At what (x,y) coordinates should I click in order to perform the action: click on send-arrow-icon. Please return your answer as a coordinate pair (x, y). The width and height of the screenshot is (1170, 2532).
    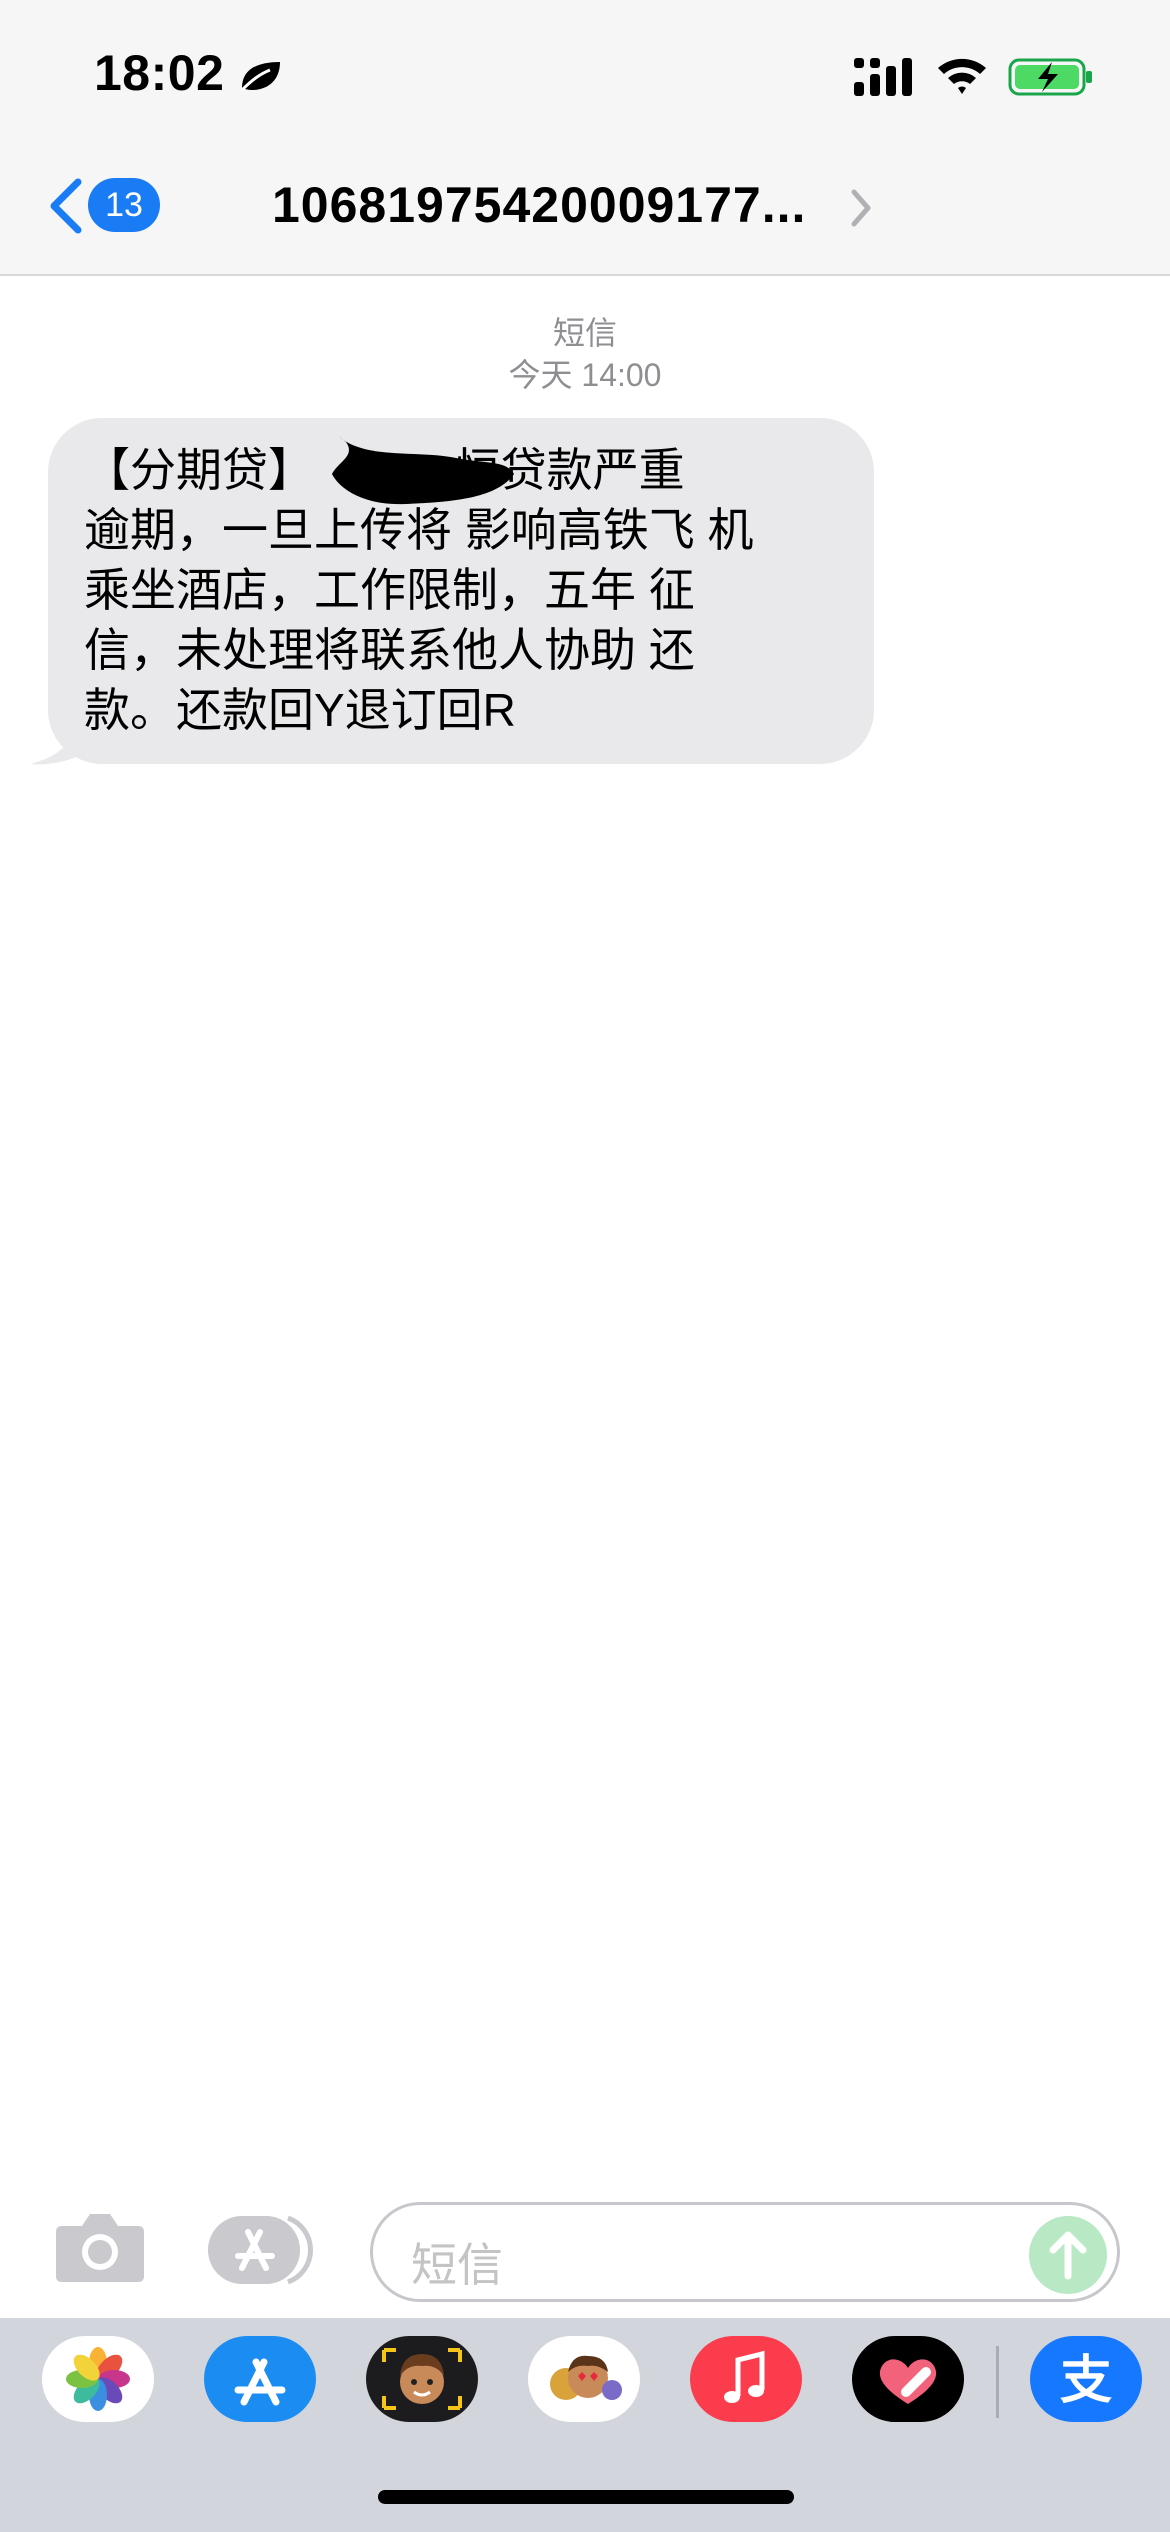
    Looking at the image, I should click on (1068, 2255).